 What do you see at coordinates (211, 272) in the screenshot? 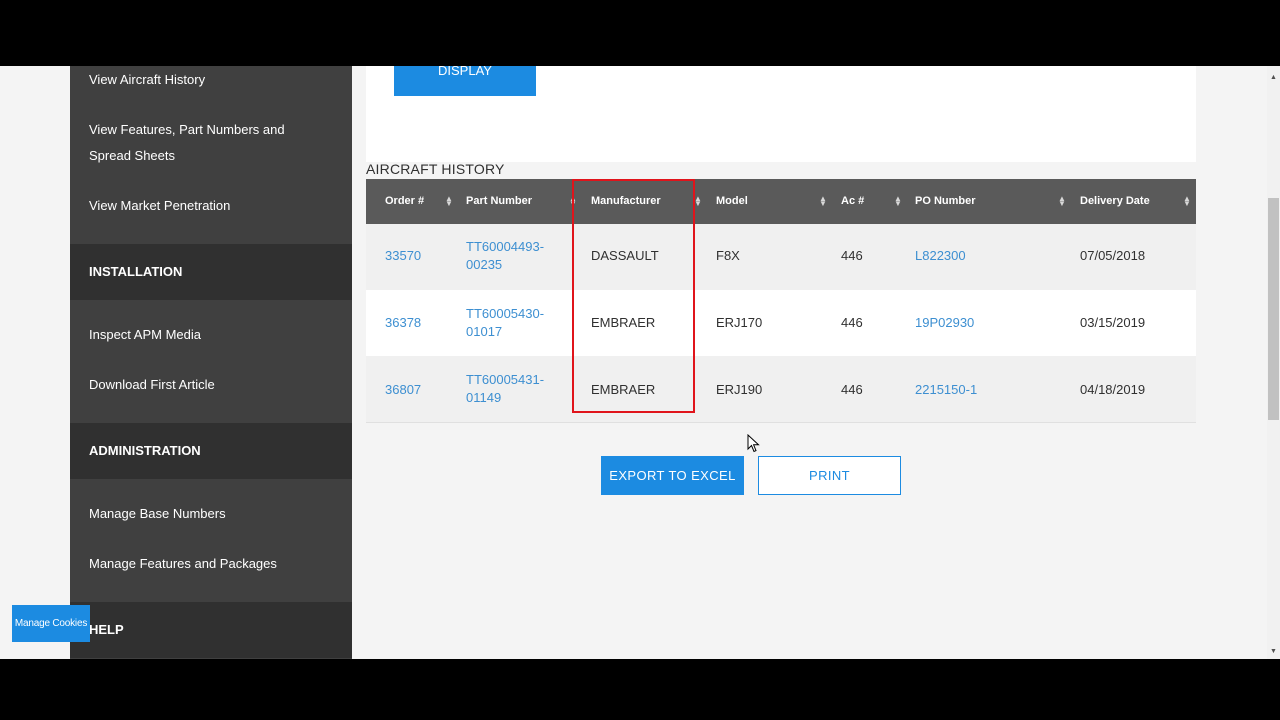
I see `sidebar-section-installation: INSTALLATION` at bounding box center [211, 272].